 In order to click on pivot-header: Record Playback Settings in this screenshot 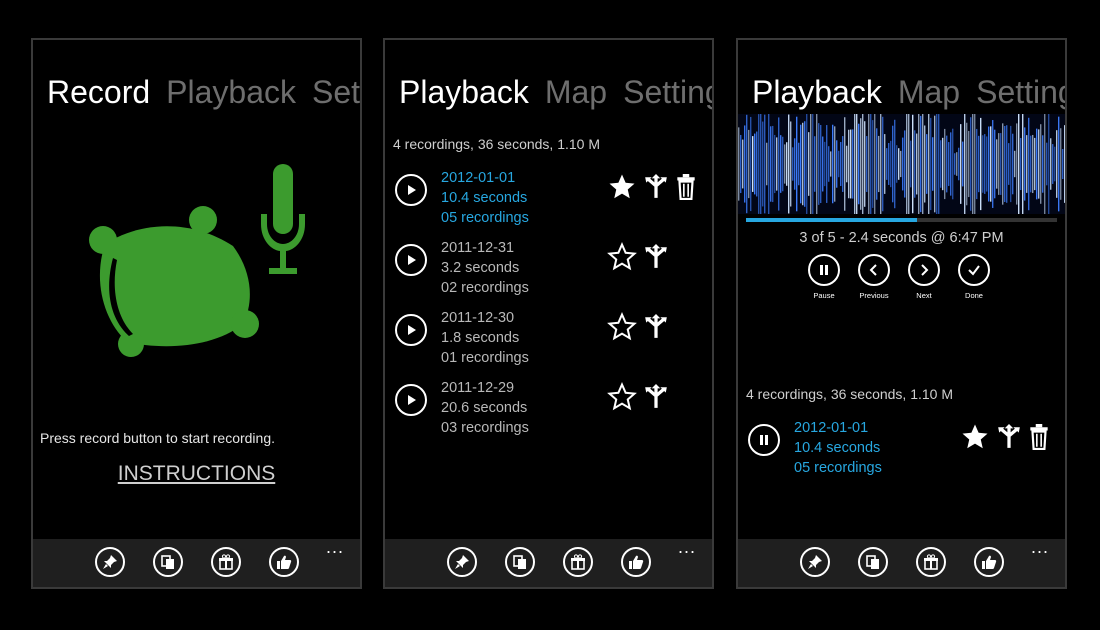, I will do `click(203, 92)`.